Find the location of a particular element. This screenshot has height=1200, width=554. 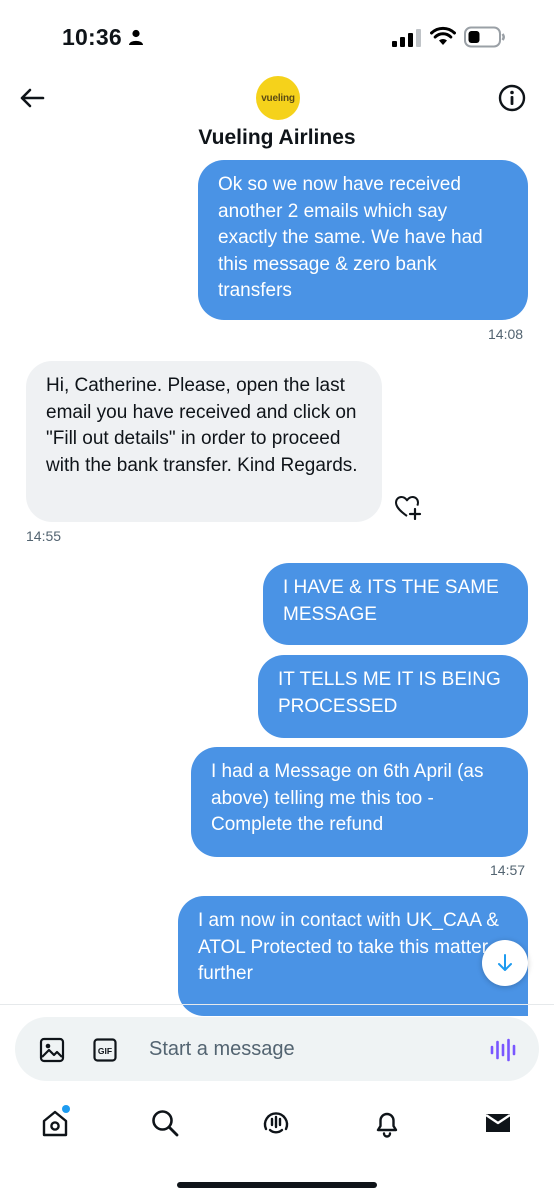

gif-icon: GIF is located at coordinates (105, 1050).